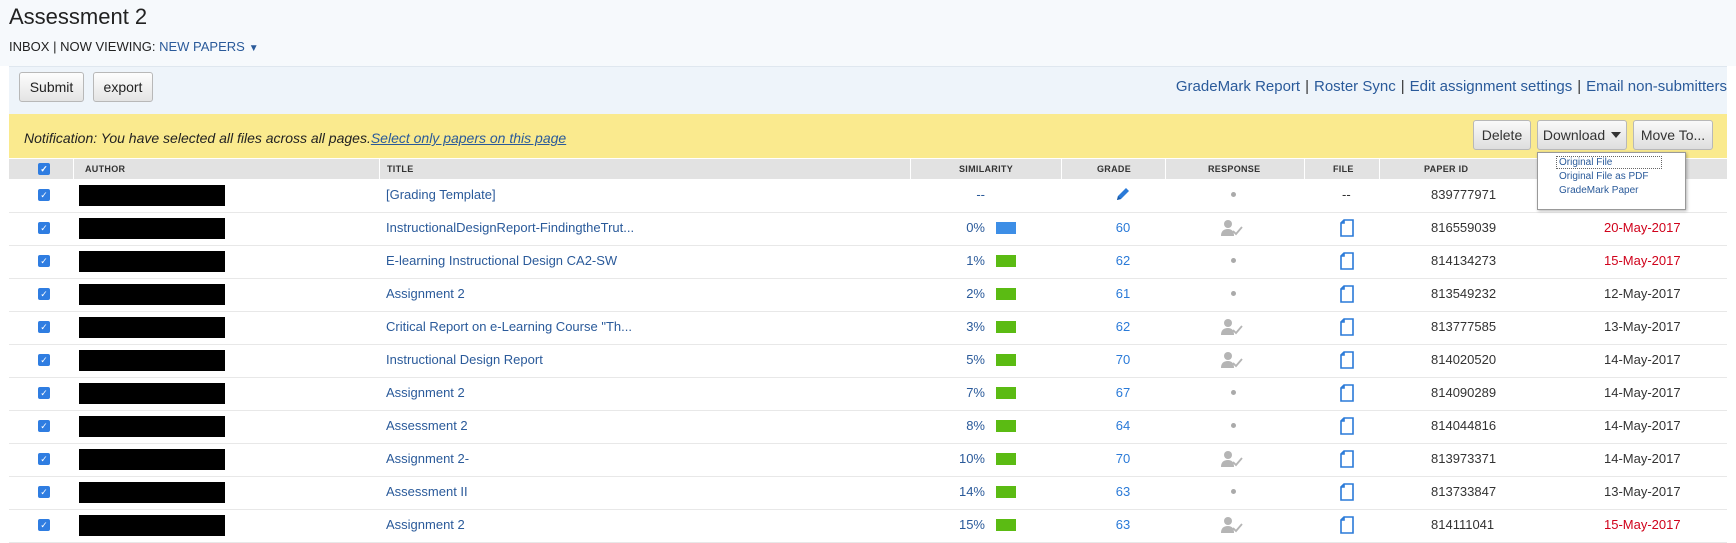 The width and height of the screenshot is (1736, 543). I want to click on pencil-icon, so click(1123, 195).